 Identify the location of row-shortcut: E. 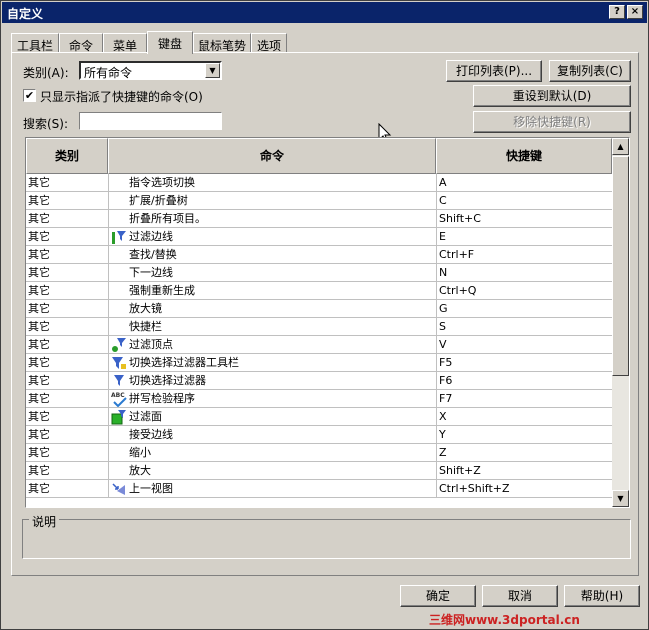
(524, 237).